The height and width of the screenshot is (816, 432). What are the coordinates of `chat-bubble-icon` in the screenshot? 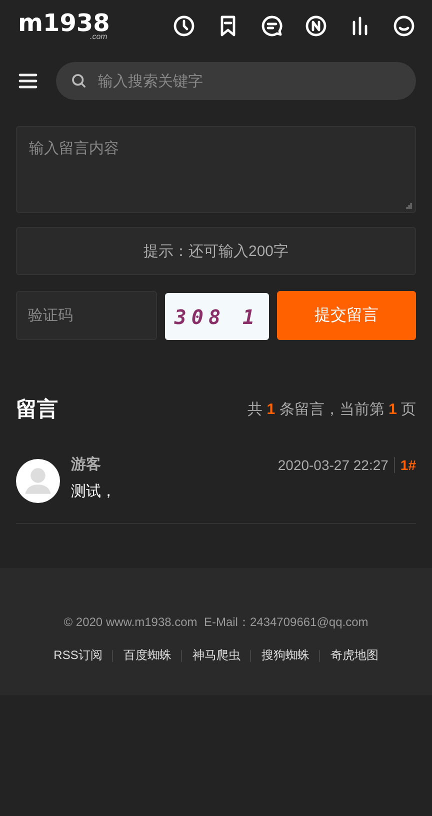 It's located at (272, 26).